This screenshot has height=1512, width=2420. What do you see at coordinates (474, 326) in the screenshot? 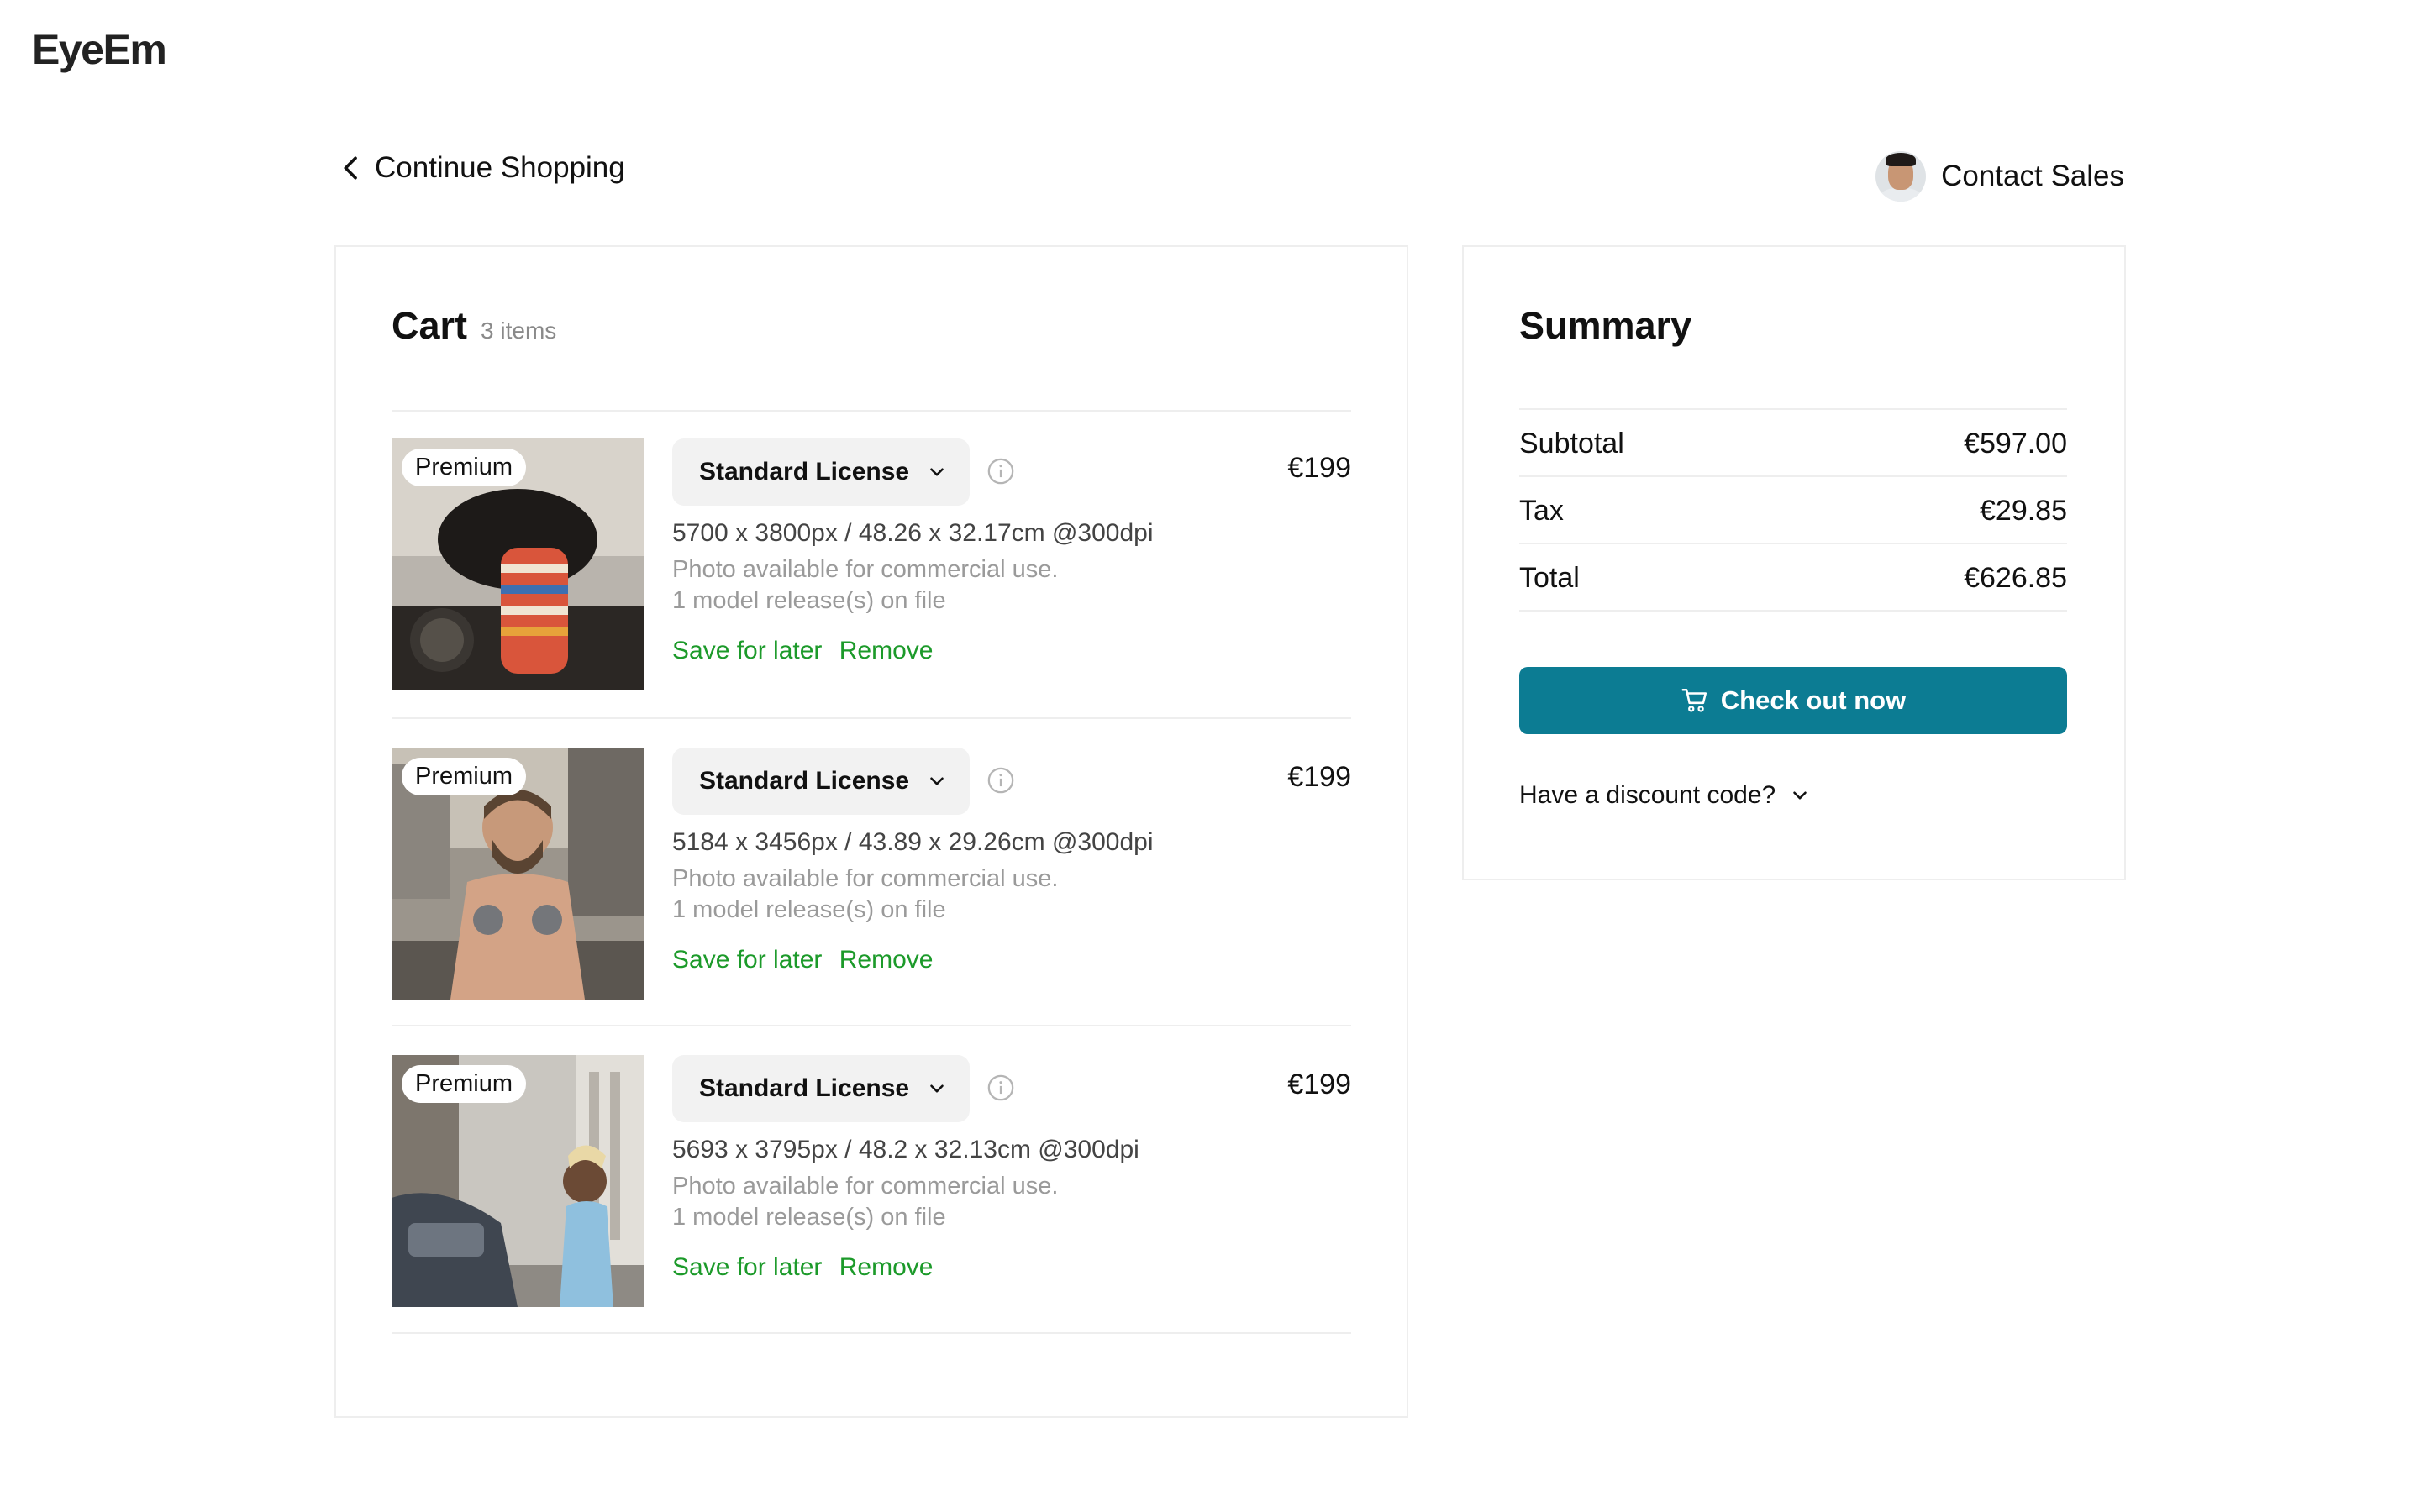
I see `cart-header: Cart 3 items` at bounding box center [474, 326].